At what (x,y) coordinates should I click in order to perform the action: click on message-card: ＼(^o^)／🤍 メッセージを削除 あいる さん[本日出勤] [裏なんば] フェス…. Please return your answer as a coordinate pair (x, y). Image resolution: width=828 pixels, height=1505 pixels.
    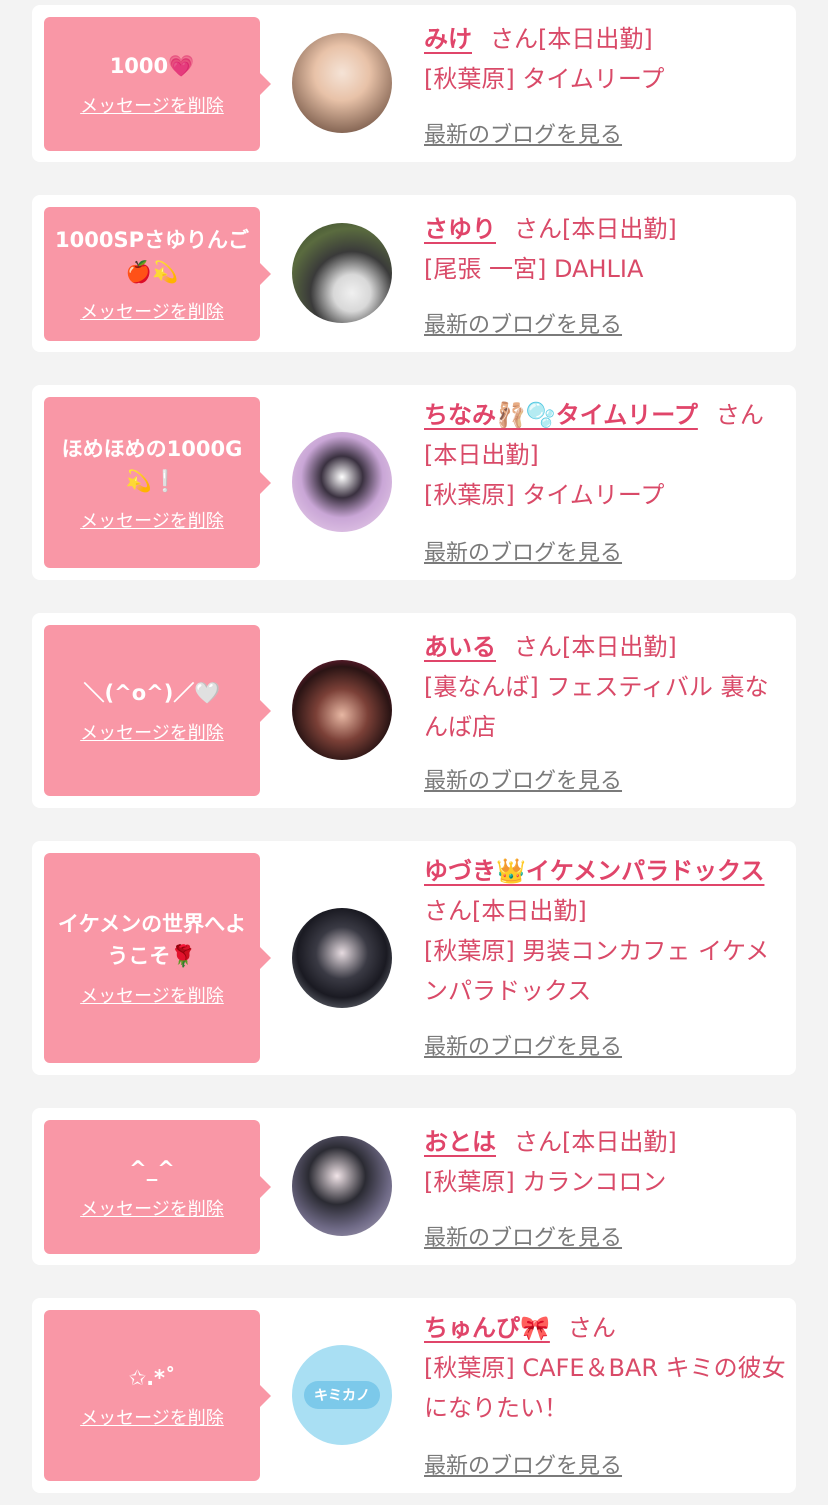
    Looking at the image, I should click on (414, 710).